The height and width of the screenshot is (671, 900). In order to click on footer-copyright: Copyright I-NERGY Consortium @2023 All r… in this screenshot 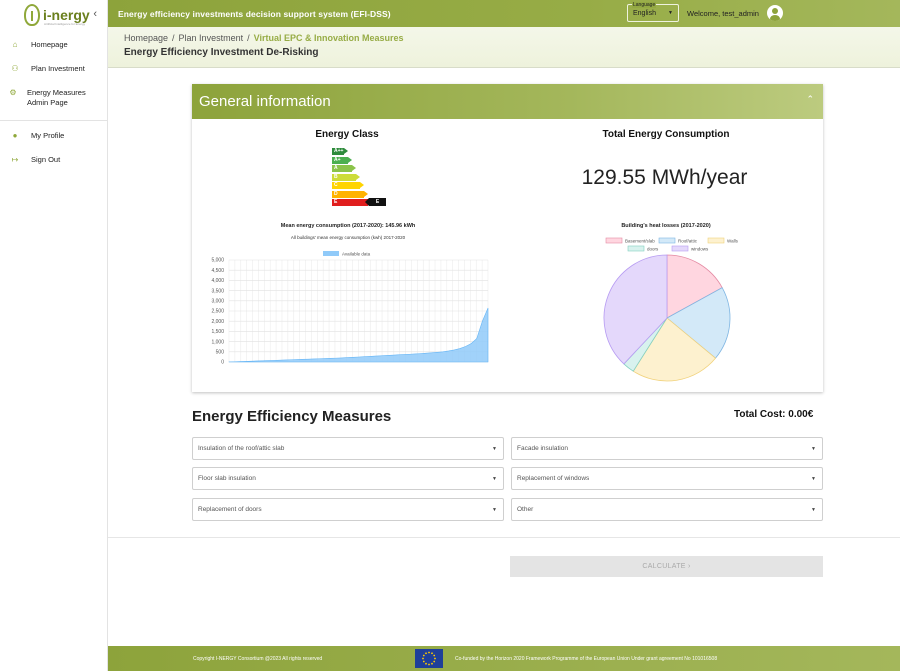, I will do `click(258, 659)`.